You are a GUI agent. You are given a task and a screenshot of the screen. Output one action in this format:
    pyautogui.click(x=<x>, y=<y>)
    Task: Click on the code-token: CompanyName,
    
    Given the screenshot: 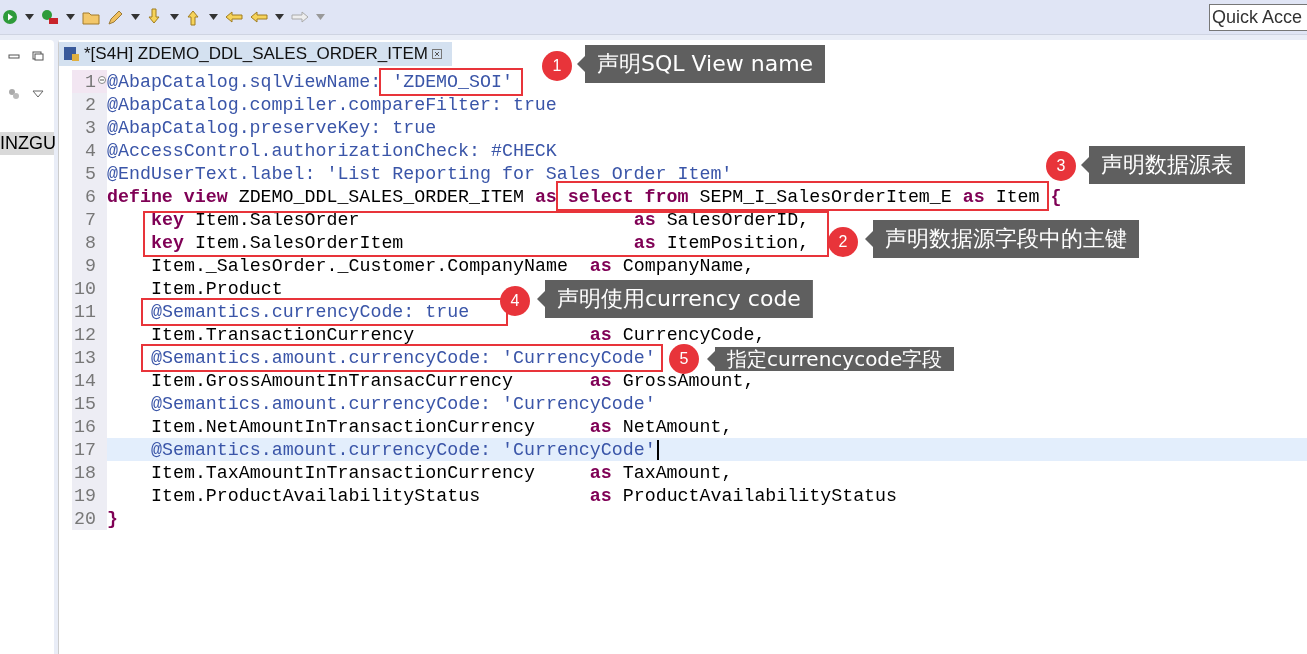 What is the action you would take?
    pyautogui.click(x=688, y=265)
    